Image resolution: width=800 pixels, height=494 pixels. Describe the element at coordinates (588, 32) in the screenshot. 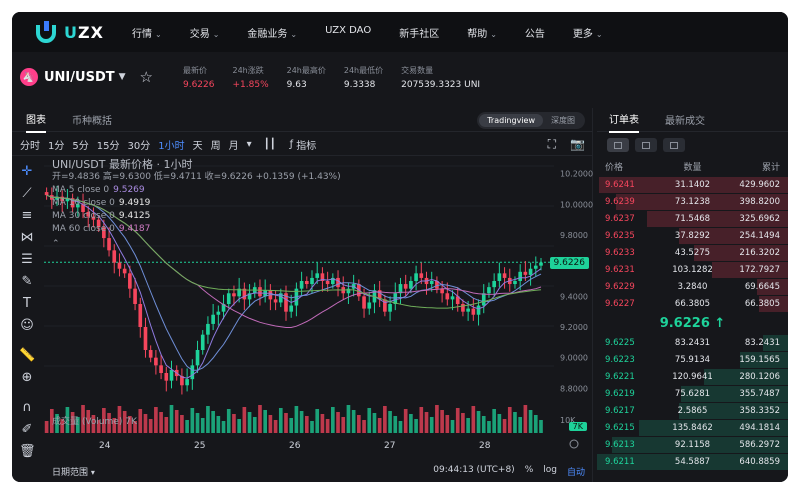

I see `nav-item-7: 更多 ⌄` at that location.